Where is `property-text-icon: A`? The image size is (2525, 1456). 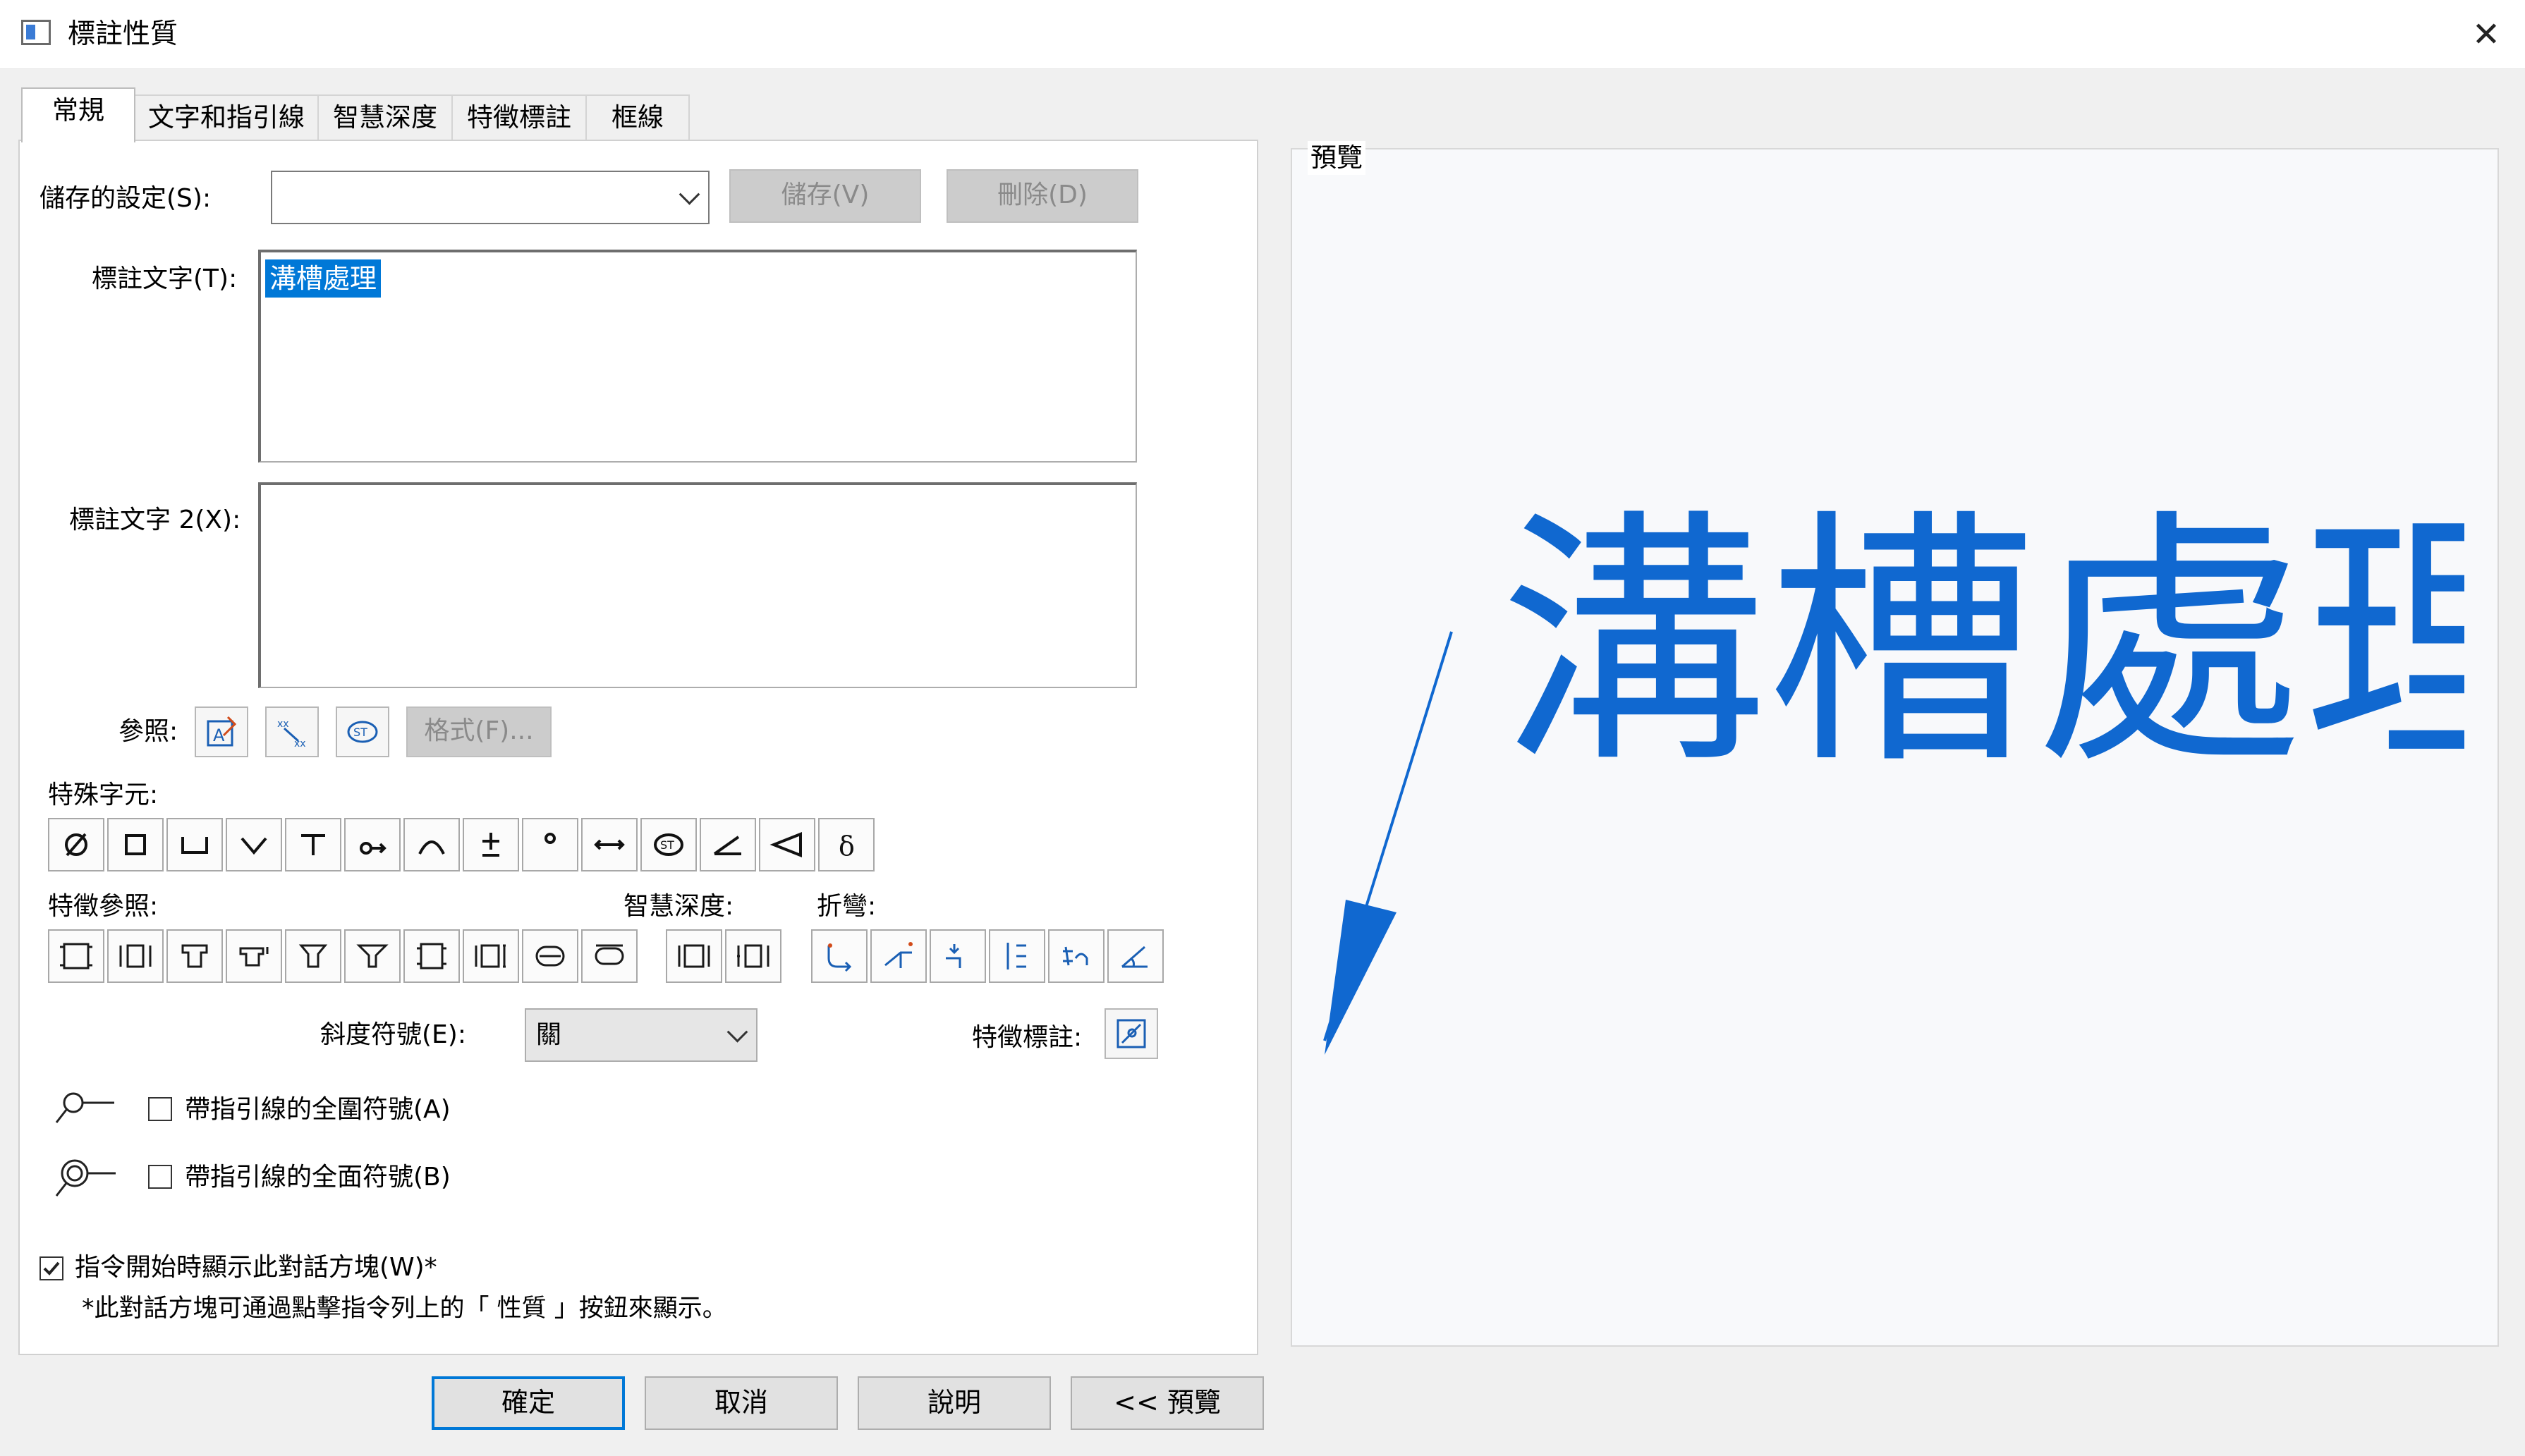 property-text-icon: A is located at coordinates (222, 731).